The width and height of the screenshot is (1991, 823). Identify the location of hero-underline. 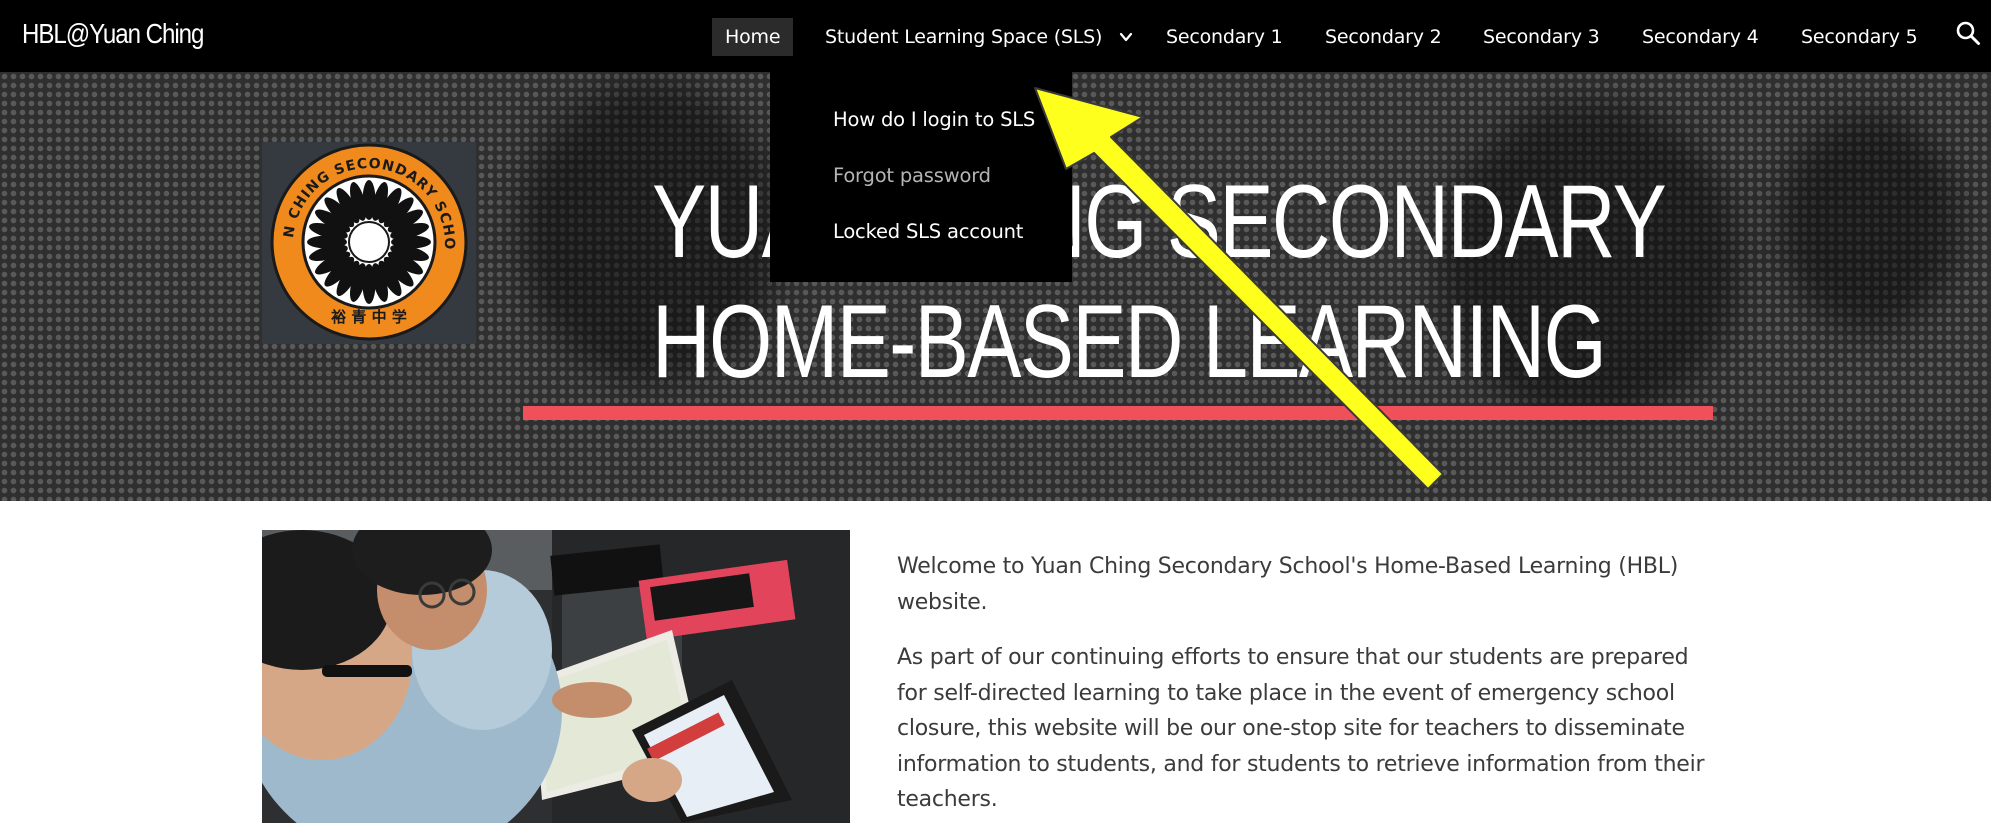
(1118, 413).